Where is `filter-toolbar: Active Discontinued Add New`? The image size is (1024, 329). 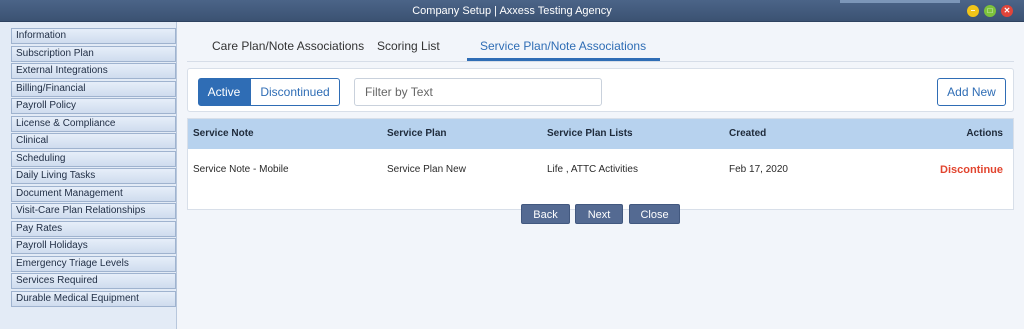
filter-toolbar: Active Discontinued Add New is located at coordinates (600, 90).